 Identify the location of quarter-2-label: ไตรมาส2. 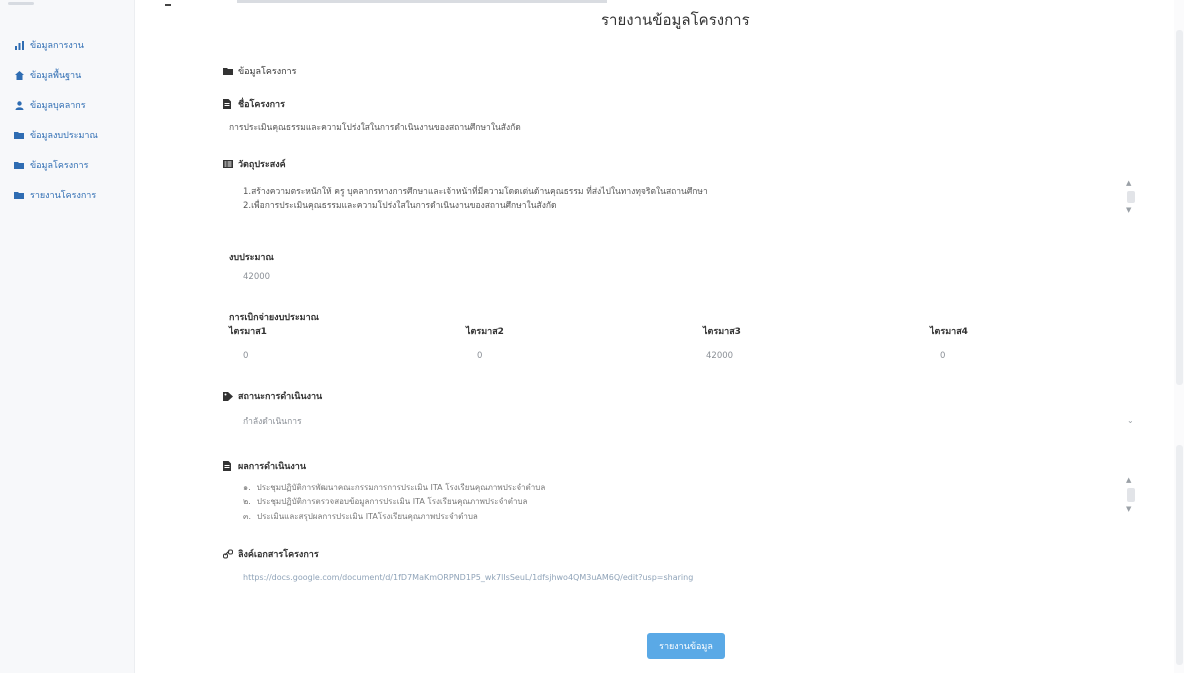
(485, 332).